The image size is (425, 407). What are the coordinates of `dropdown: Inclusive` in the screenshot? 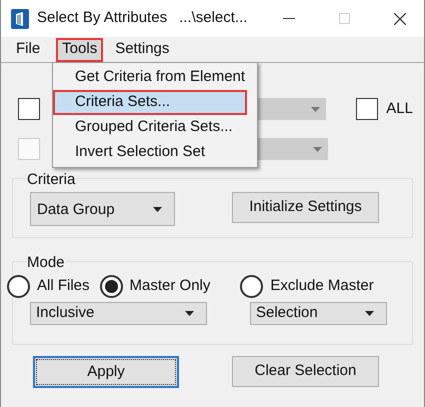 It's located at (118, 313).